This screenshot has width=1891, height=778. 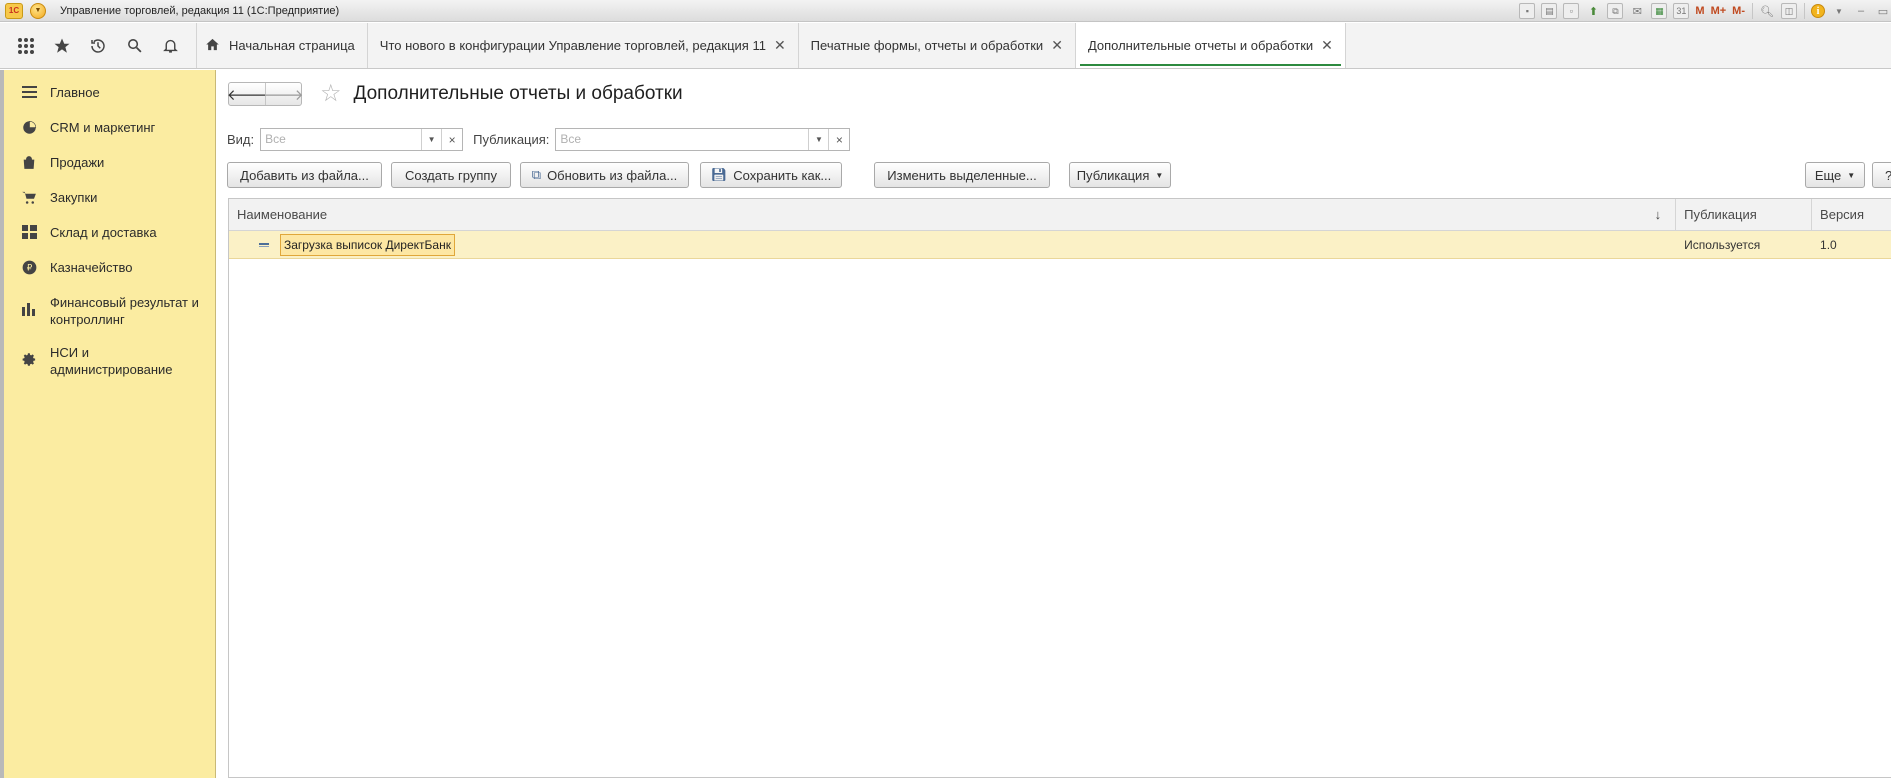 What do you see at coordinates (342, 139) in the screenshot?
I see `vid-filter-input: Все` at bounding box center [342, 139].